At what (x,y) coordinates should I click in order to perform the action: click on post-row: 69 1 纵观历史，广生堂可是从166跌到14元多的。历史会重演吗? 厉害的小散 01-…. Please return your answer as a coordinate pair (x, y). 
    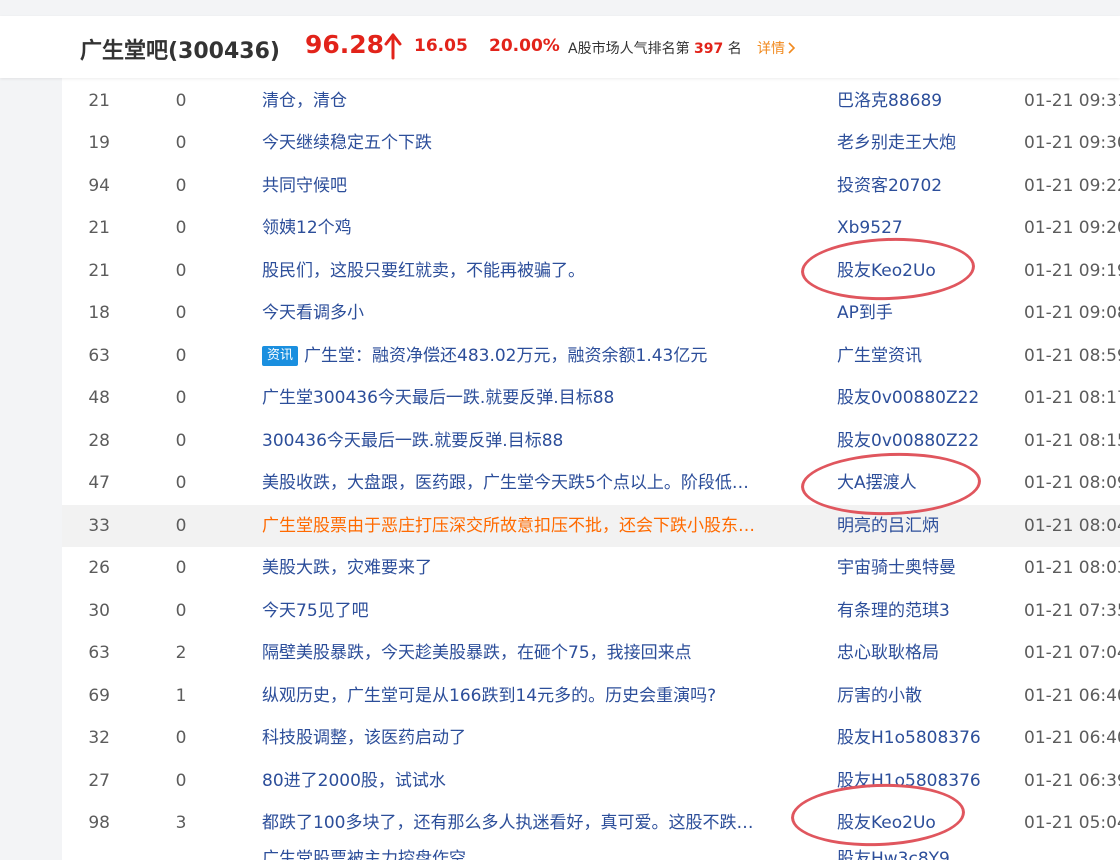
    Looking at the image, I should click on (591, 696).